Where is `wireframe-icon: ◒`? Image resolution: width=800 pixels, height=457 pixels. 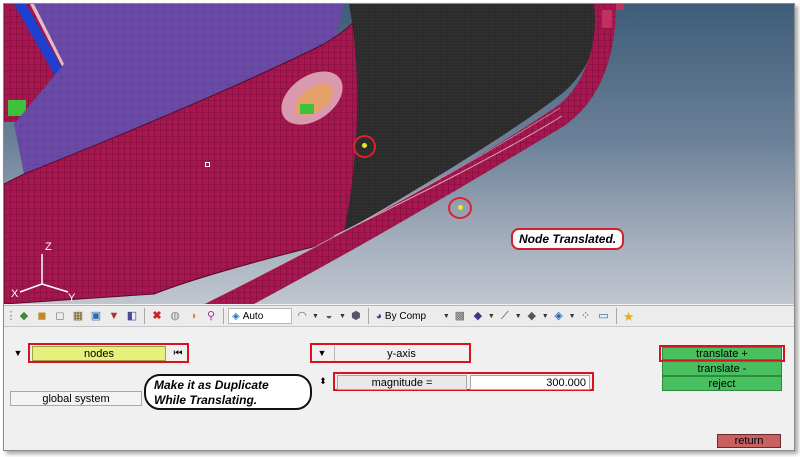 wireframe-icon: ◒ is located at coordinates (329, 316).